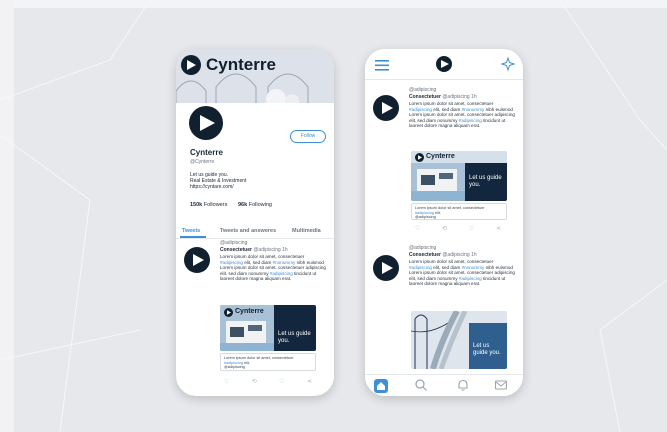 This screenshot has height=432, width=667. Describe the element at coordinates (196, 205) in the screenshot. I see `followers-count: 150k` at that location.